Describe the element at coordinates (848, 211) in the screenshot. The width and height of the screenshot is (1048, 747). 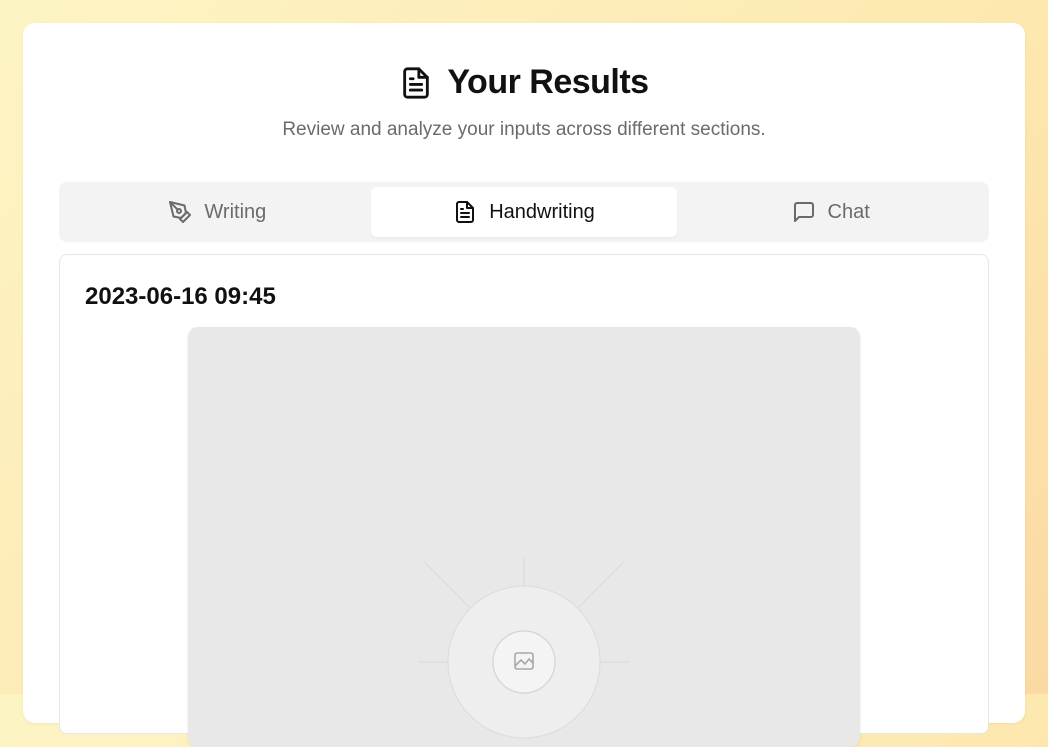
I see `tab-chat-label: Chat` at that location.